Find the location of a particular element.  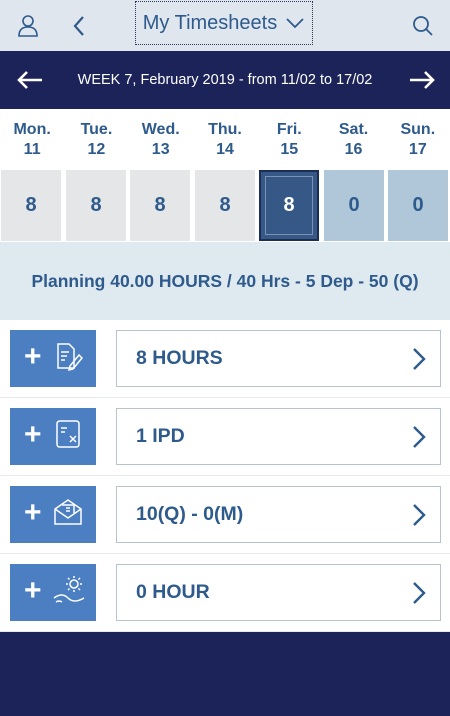

day-header-tue: Tue. 12 is located at coordinates (96, 139).